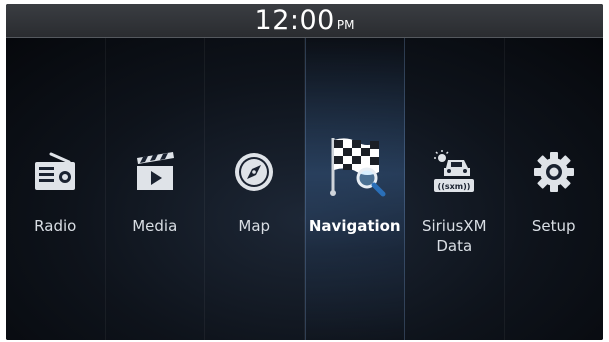  What do you see at coordinates (354, 226) in the screenshot?
I see `menu-navigation-label: Navigation` at bounding box center [354, 226].